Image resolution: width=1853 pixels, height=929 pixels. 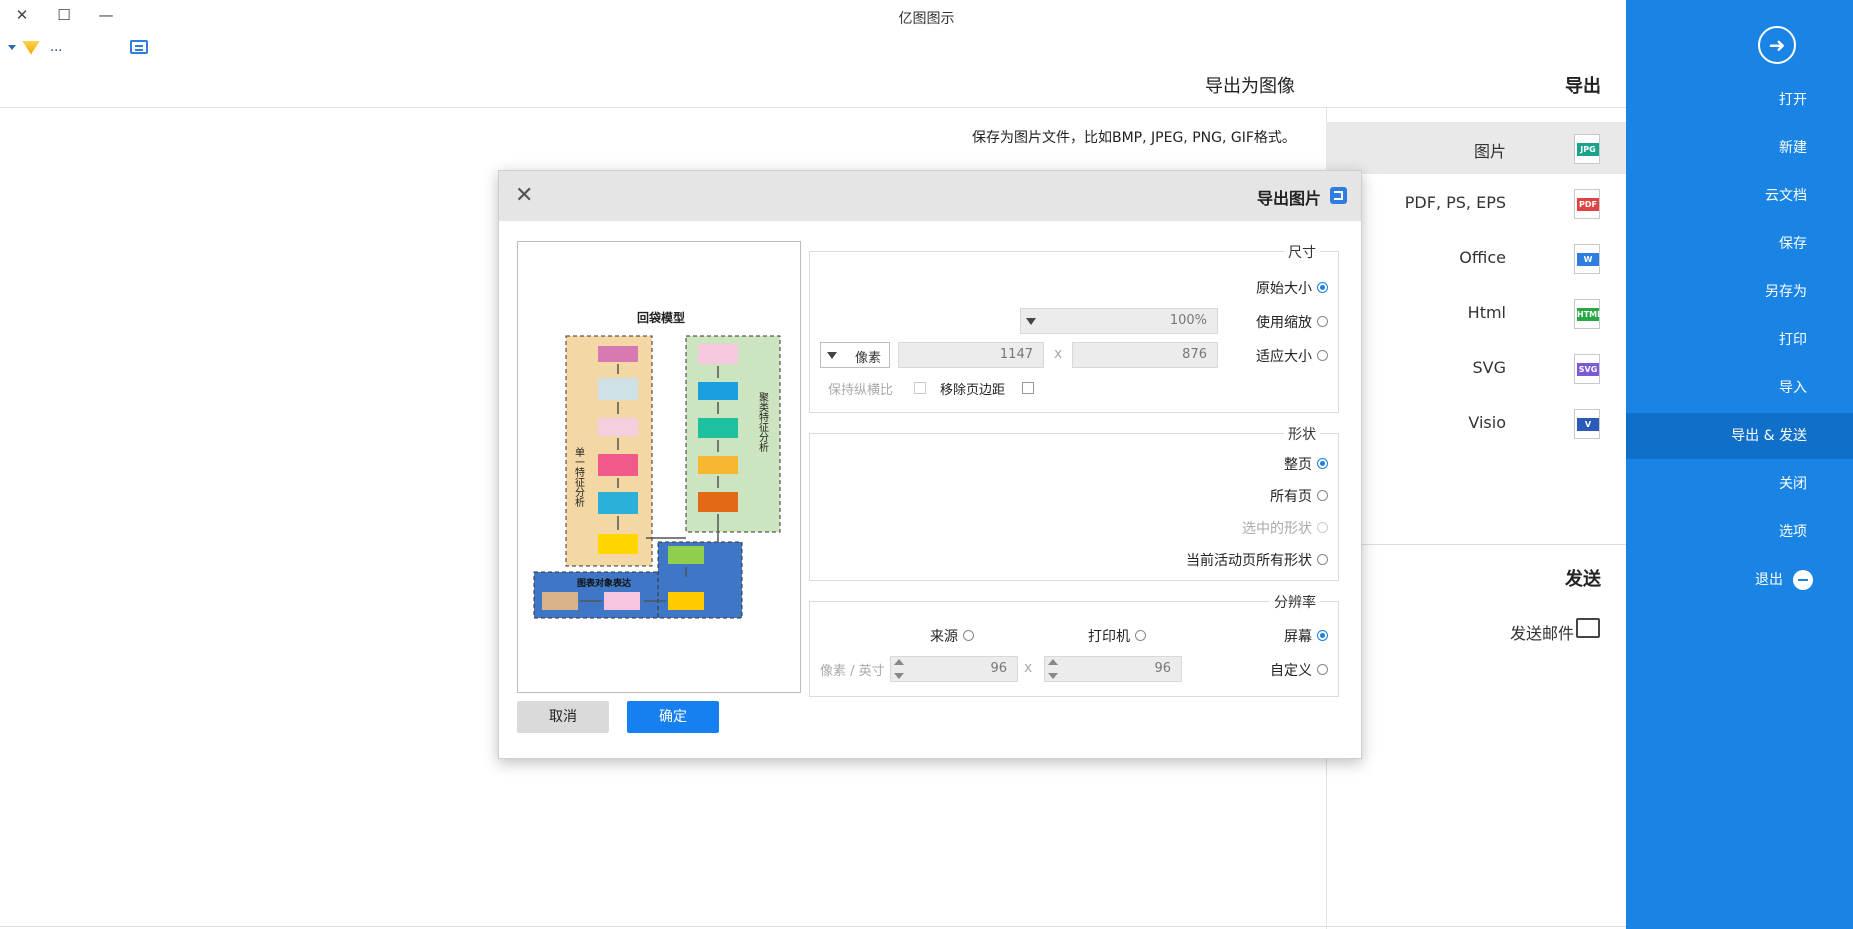 I want to click on cancel-button: 取消, so click(x=563, y=717).